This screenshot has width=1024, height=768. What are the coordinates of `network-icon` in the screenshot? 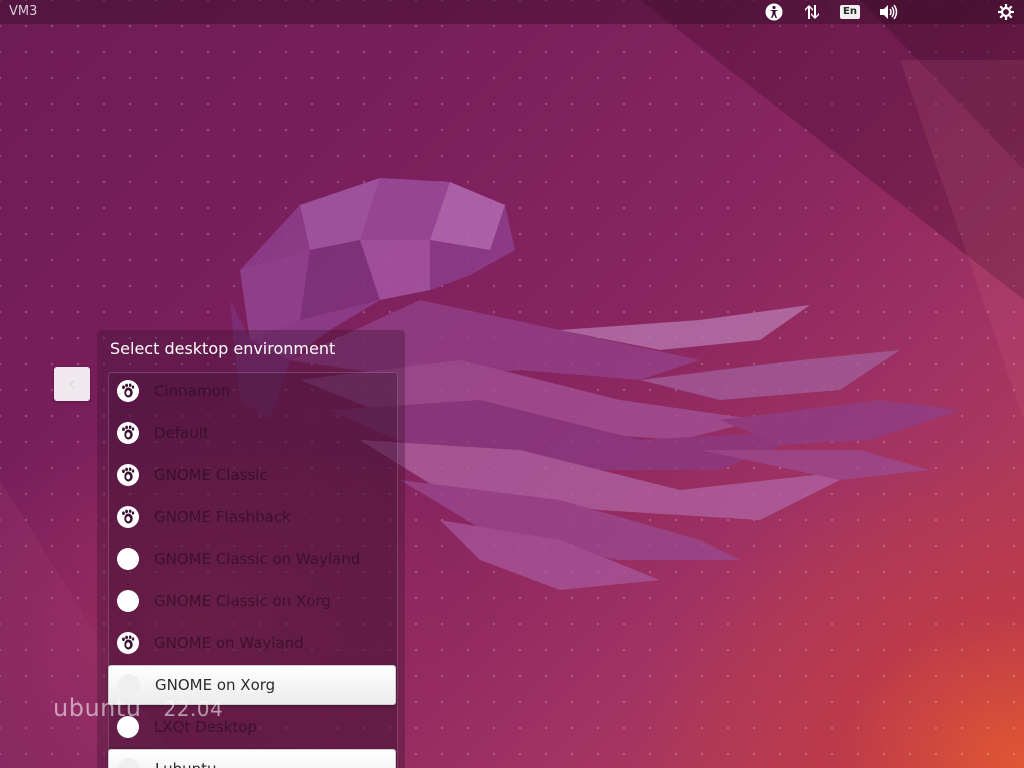 It's located at (812, 12).